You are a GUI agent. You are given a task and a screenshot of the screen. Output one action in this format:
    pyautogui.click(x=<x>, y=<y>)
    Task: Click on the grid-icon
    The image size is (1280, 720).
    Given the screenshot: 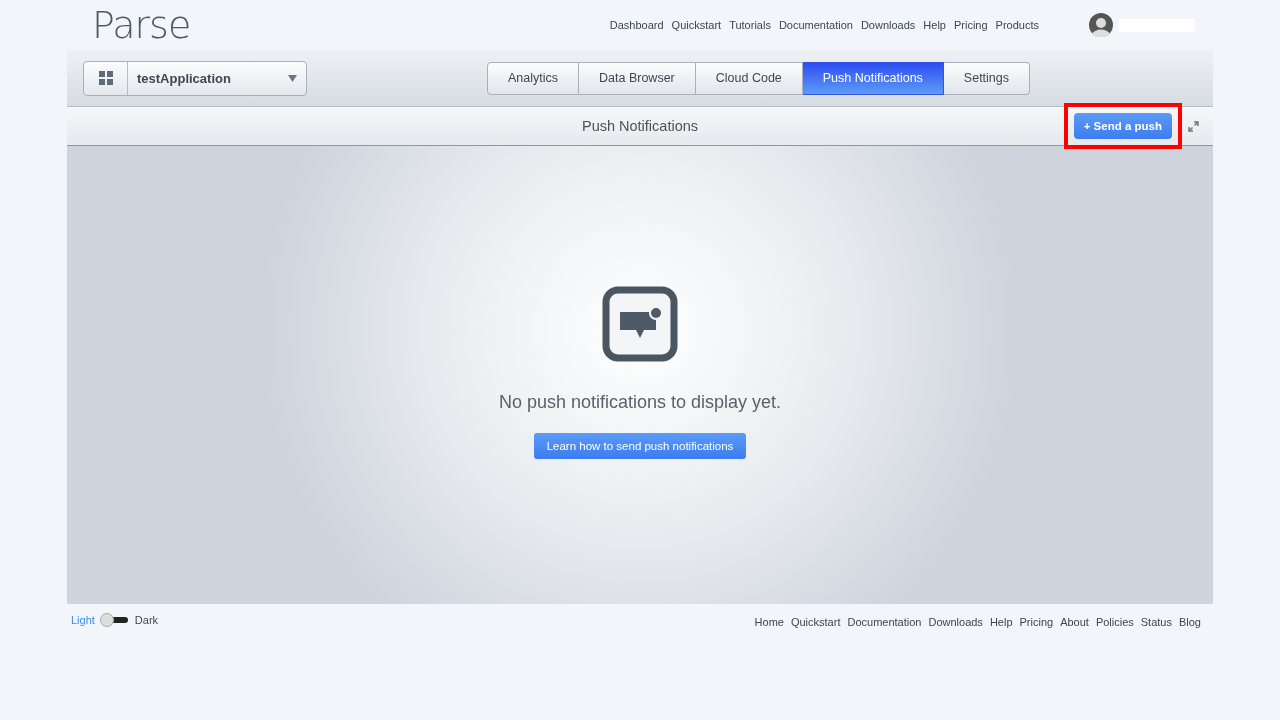 What is the action you would take?
    pyautogui.click(x=105, y=78)
    